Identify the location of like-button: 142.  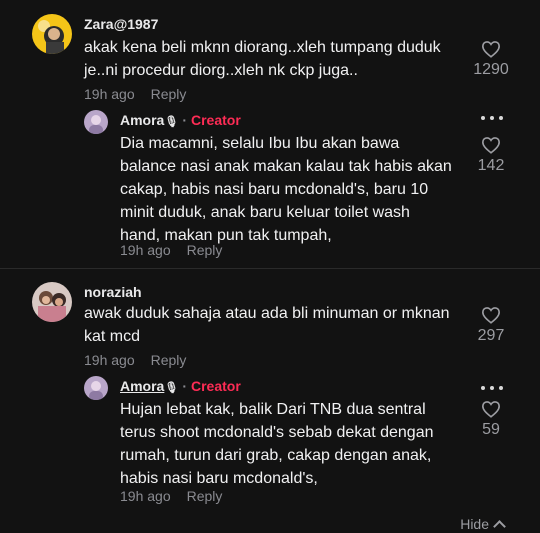
(491, 155).